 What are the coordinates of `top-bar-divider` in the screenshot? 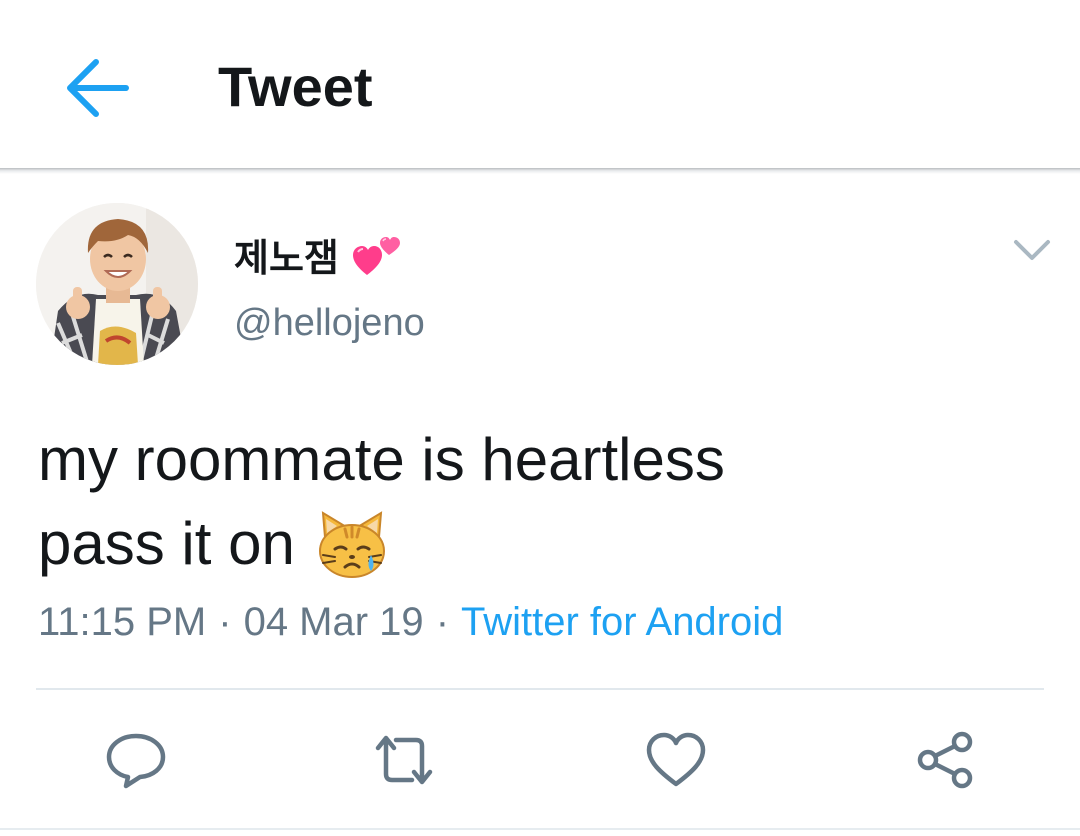 It's located at (540, 171).